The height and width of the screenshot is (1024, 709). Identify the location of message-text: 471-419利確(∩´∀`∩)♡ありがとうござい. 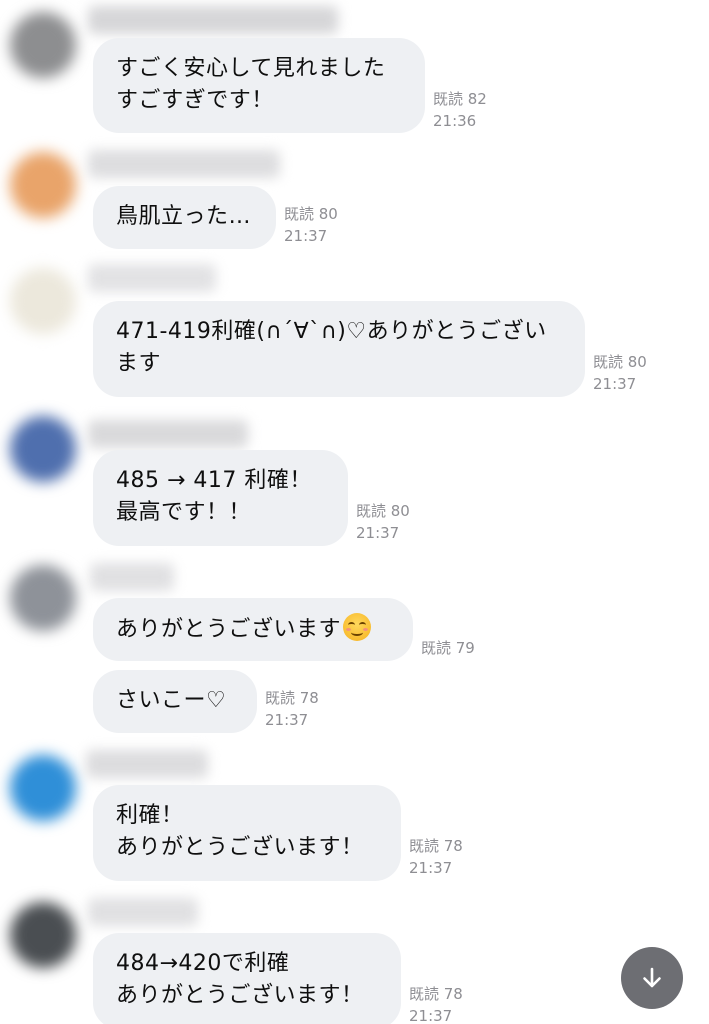
(331, 331).